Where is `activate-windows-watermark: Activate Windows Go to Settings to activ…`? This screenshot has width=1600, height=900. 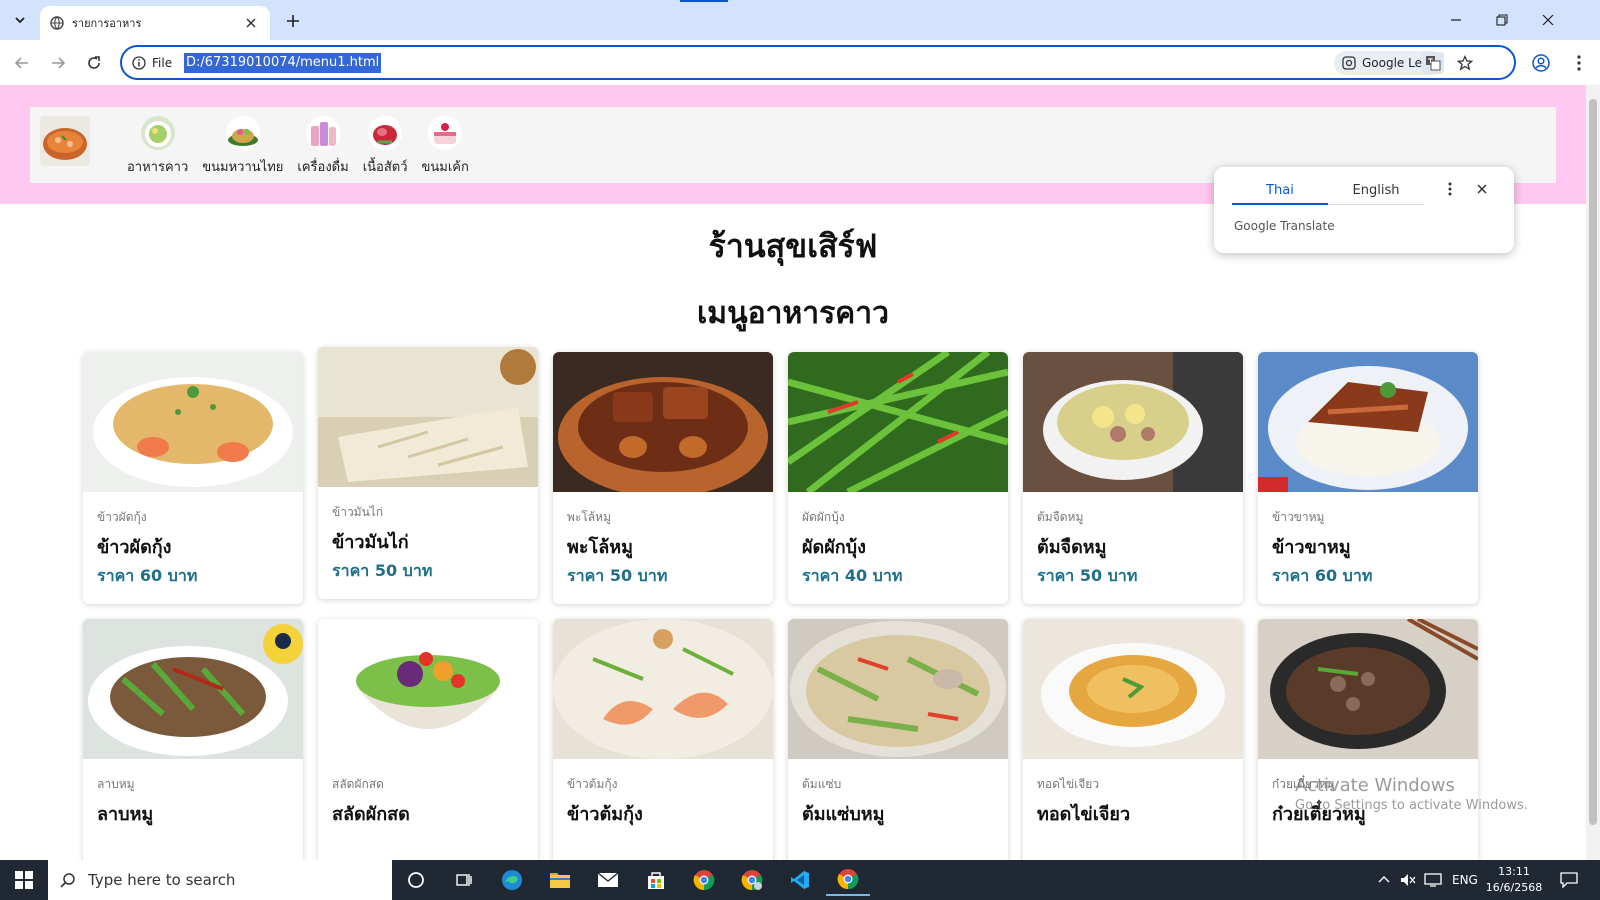
activate-windows-watermark: Activate Windows Go to Settings to activ… is located at coordinates (1411, 794).